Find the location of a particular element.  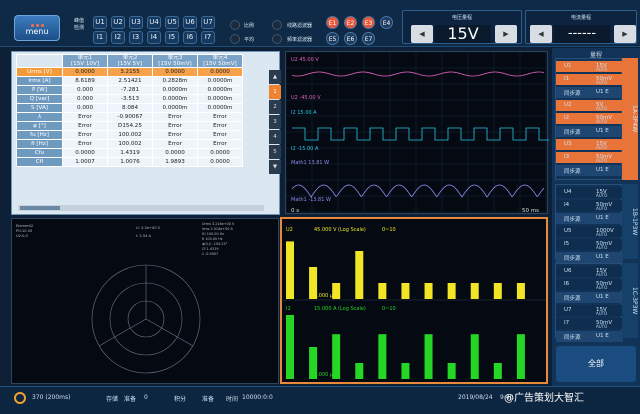

i-channel-5-button: I5 is located at coordinates (172, 37).